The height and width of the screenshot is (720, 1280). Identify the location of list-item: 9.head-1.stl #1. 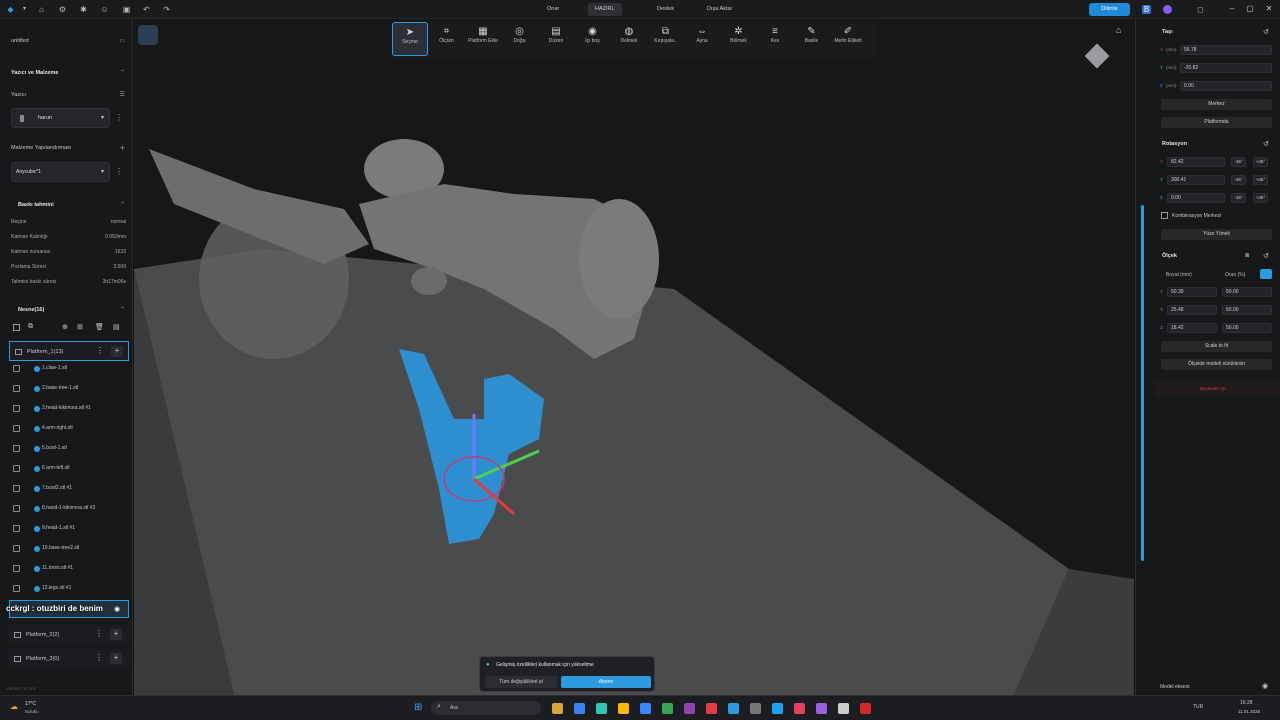
(69, 528).